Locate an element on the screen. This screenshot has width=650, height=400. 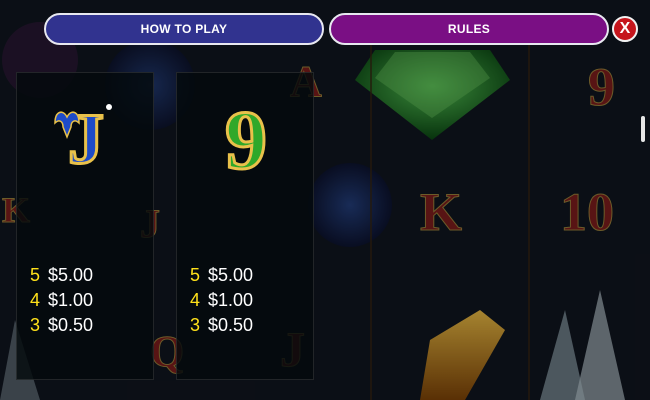
close-button: X is located at coordinates (625, 29).